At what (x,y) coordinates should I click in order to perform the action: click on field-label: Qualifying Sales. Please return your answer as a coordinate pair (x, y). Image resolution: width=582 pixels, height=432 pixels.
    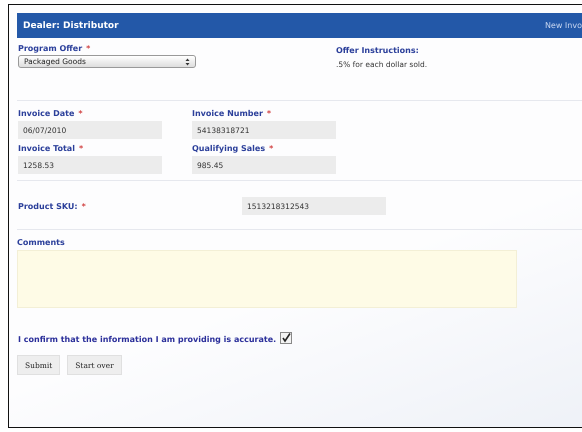
    Looking at the image, I should click on (229, 148).